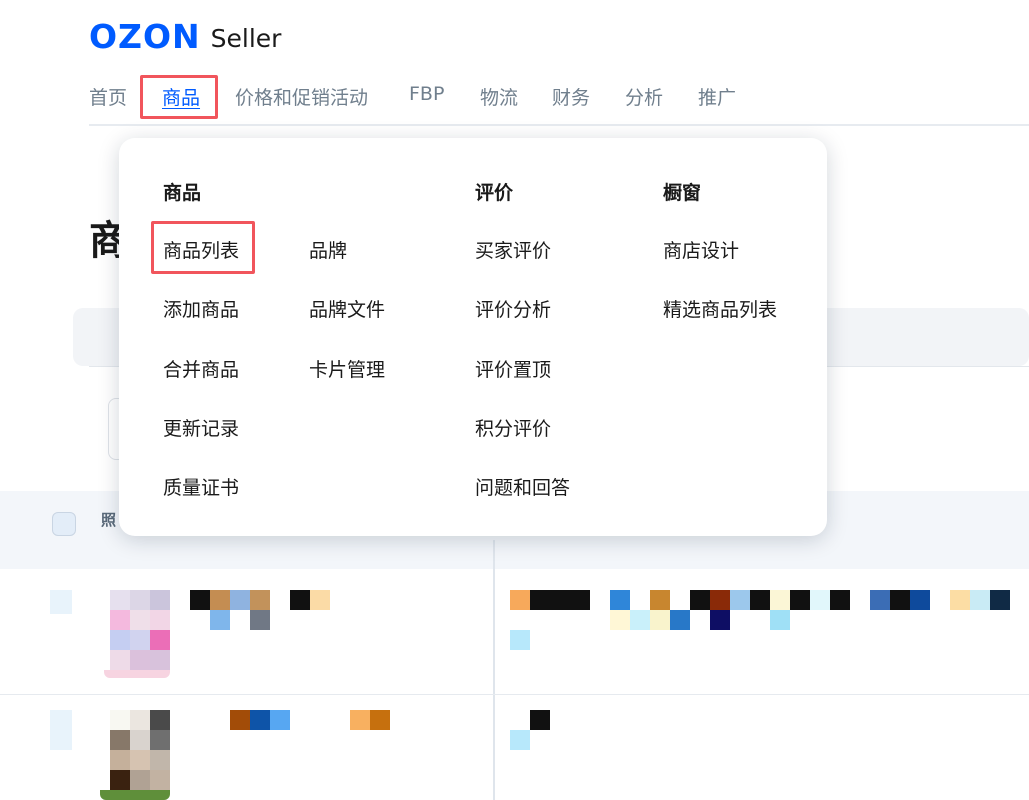 The height and width of the screenshot is (800, 1029). Describe the element at coordinates (701, 249) in the screenshot. I see `menu-item-store-design: 商店设计` at that location.